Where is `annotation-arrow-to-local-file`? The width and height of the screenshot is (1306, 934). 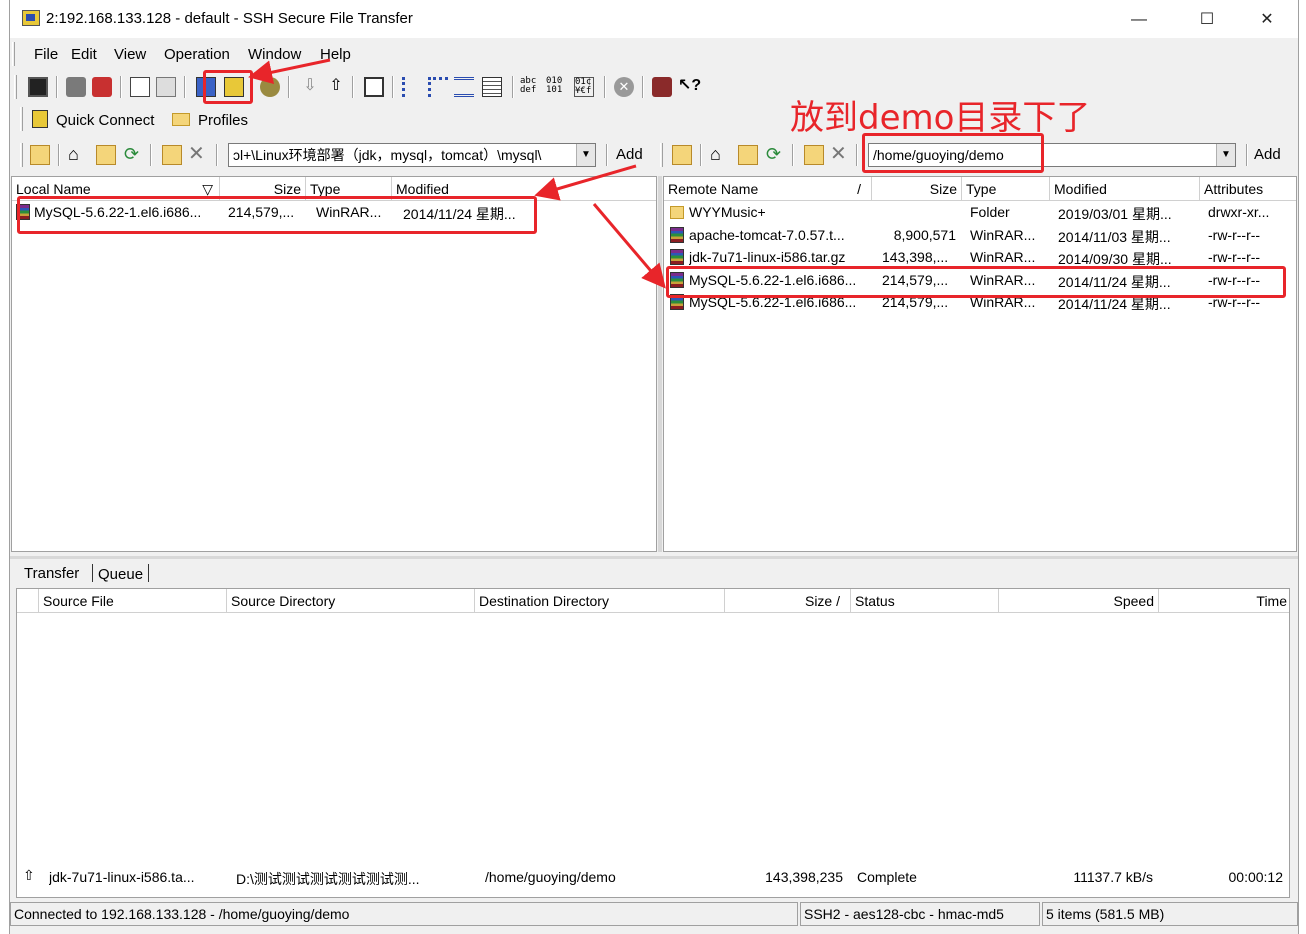 annotation-arrow-to-local-file is located at coordinates (585, 182).